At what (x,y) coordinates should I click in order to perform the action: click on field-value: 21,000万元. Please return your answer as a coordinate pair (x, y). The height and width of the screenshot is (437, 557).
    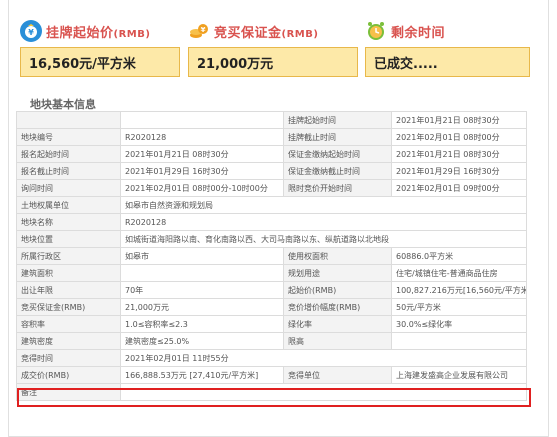
    Looking at the image, I should click on (202, 307).